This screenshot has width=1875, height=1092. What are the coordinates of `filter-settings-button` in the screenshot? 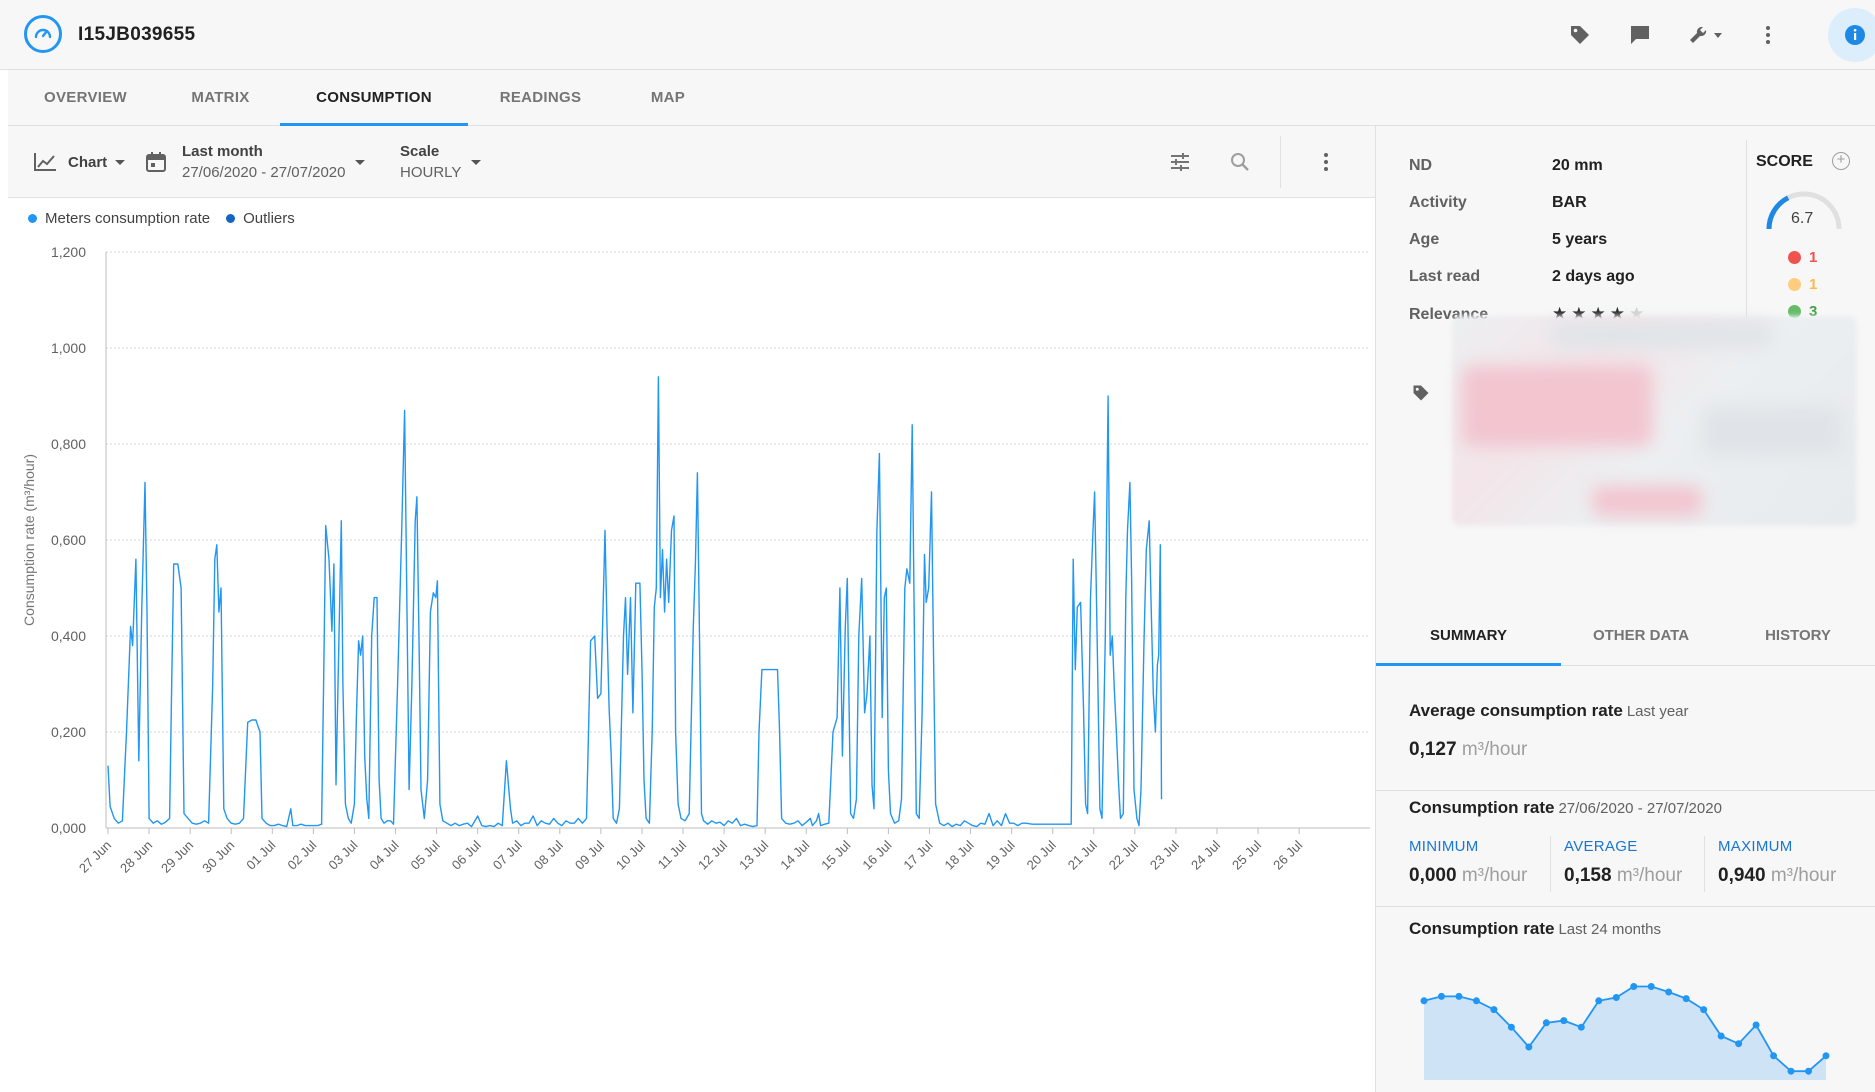 It's located at (1180, 162).